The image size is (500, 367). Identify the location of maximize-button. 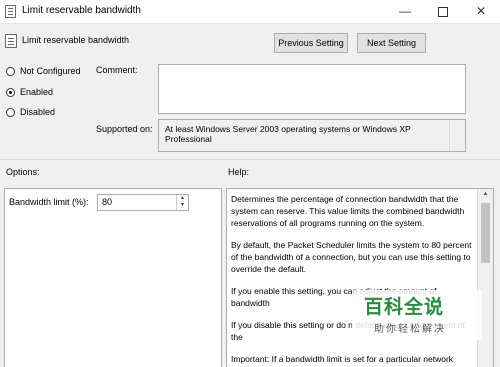
(443, 11).